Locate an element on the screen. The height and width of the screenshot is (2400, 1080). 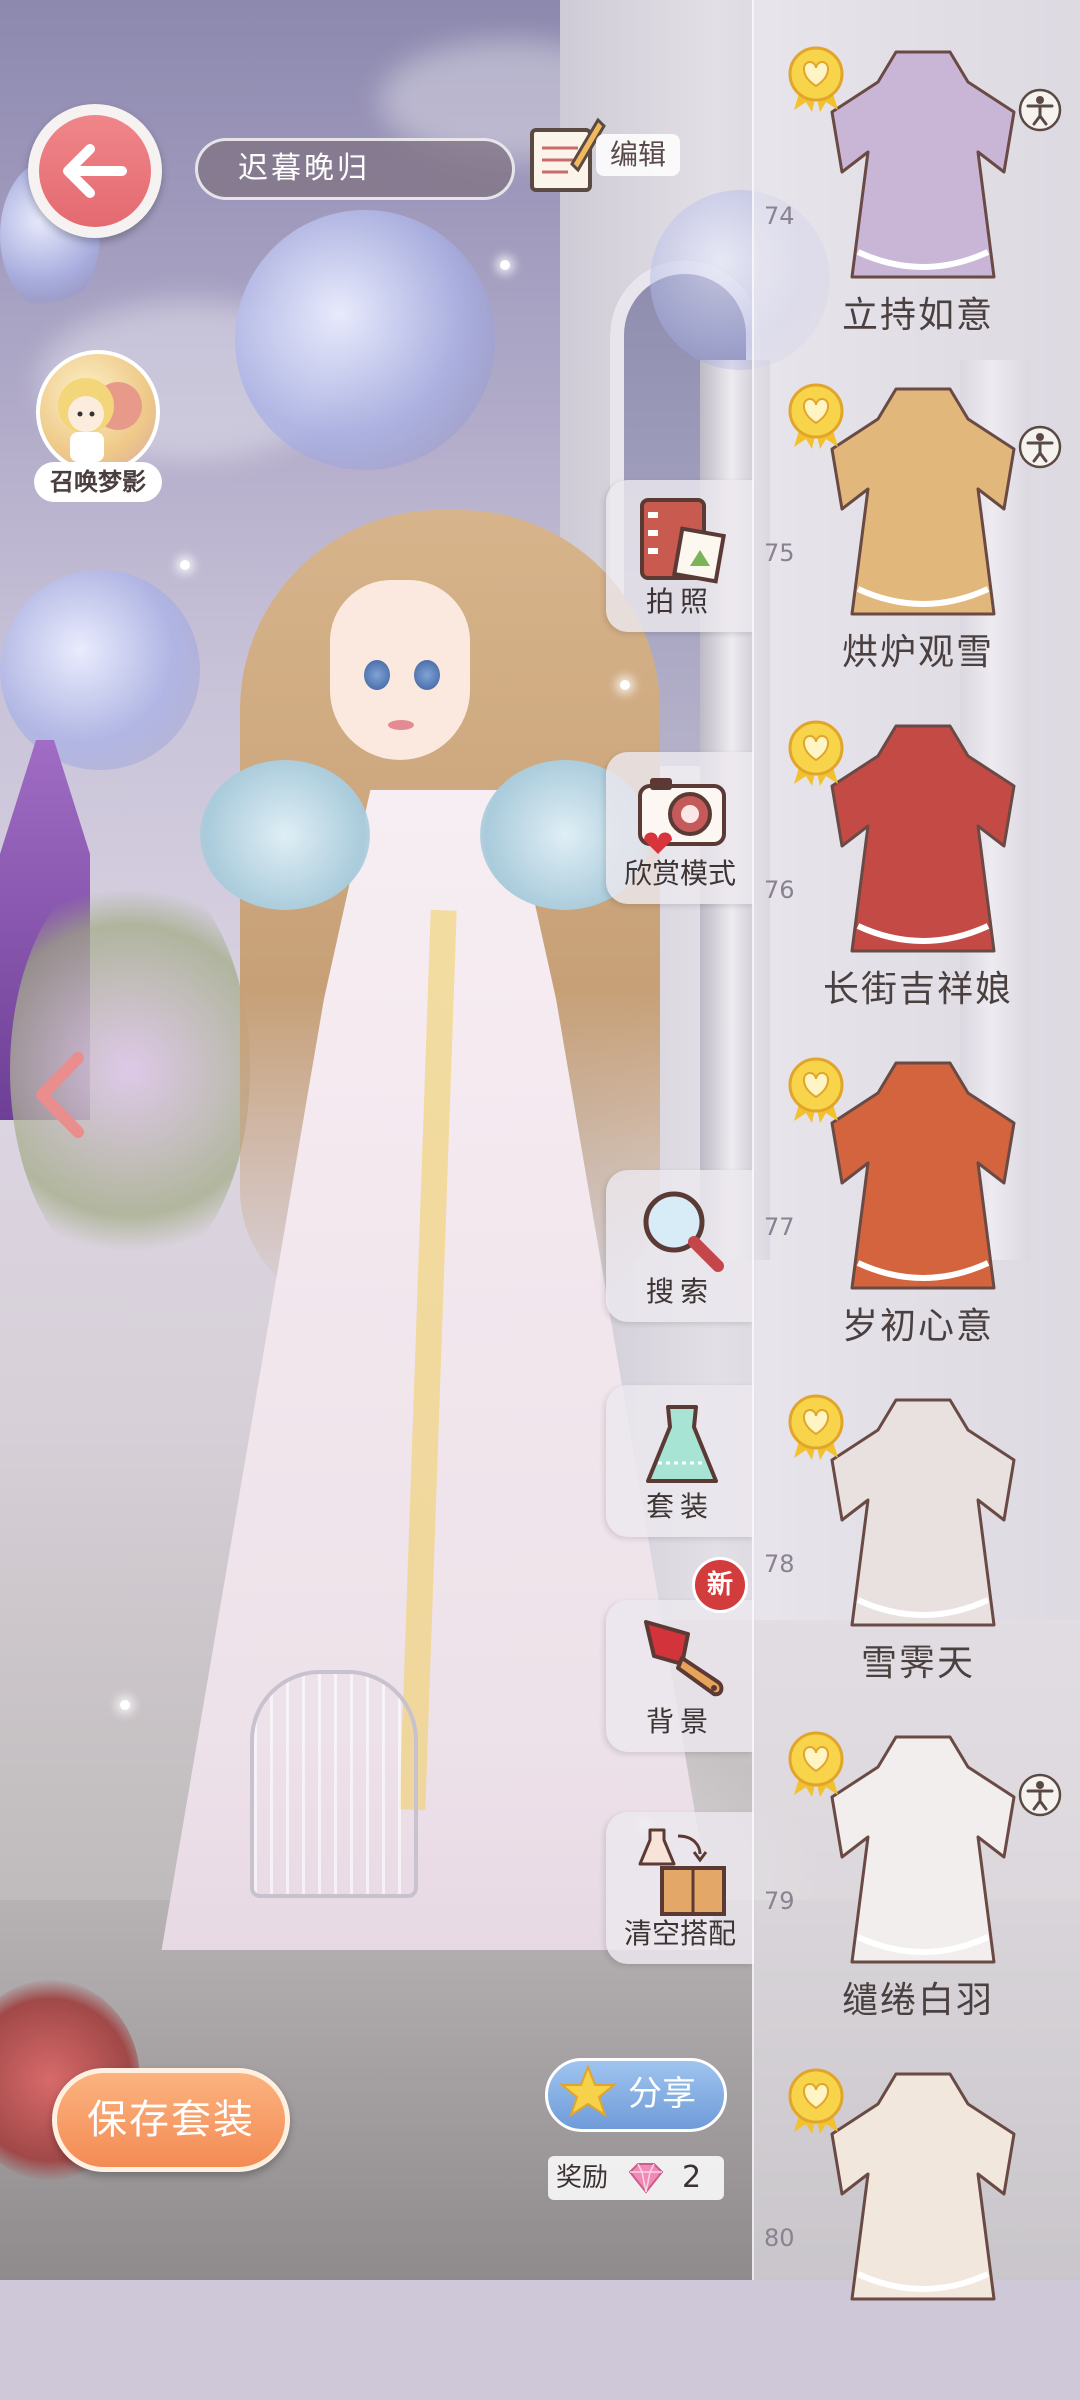
suit-tool-button: 套装 is located at coordinates (680, 1461).